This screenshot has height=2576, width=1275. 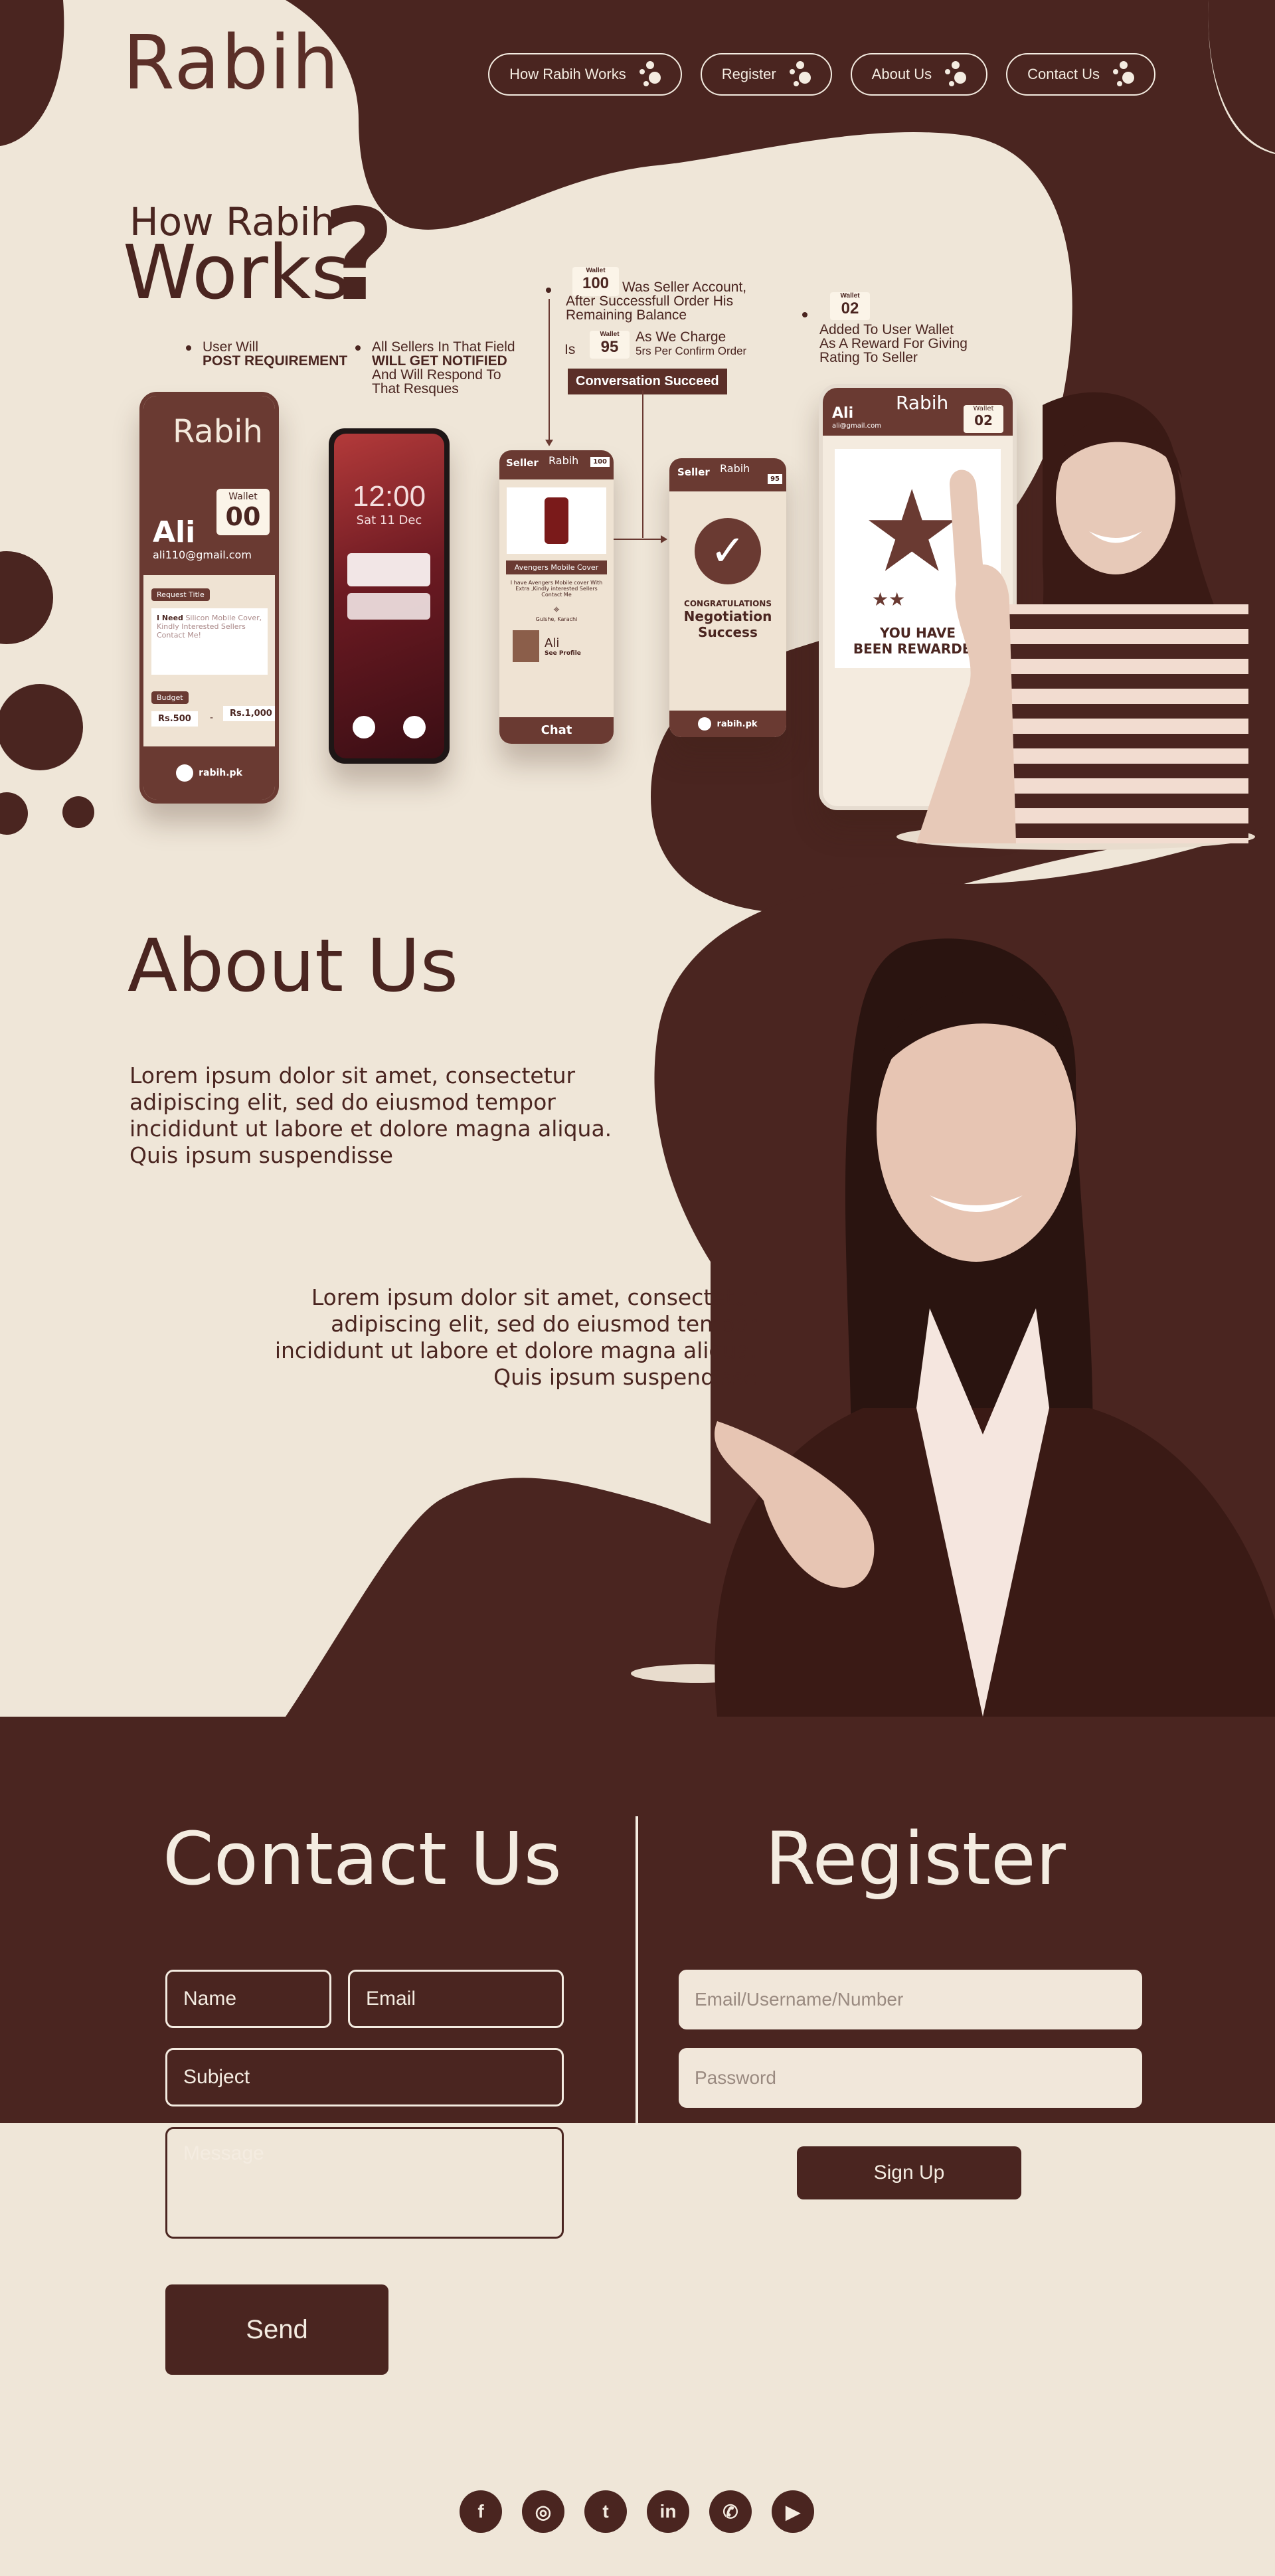 What do you see at coordinates (910, 1999) in the screenshot?
I see `username-field` at bounding box center [910, 1999].